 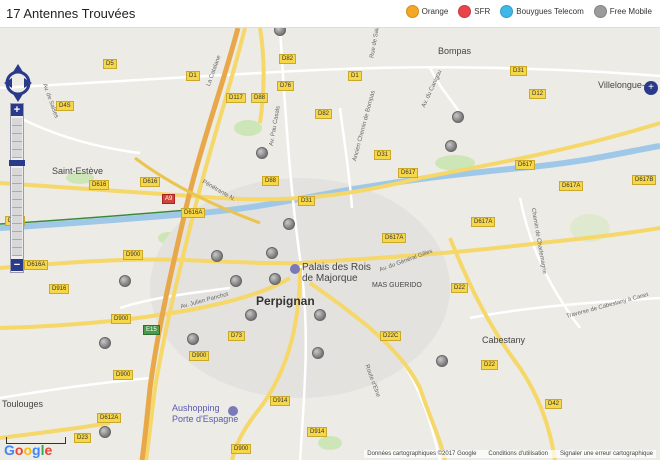 I want to click on legend-label-orange: Orange, so click(x=435, y=11).